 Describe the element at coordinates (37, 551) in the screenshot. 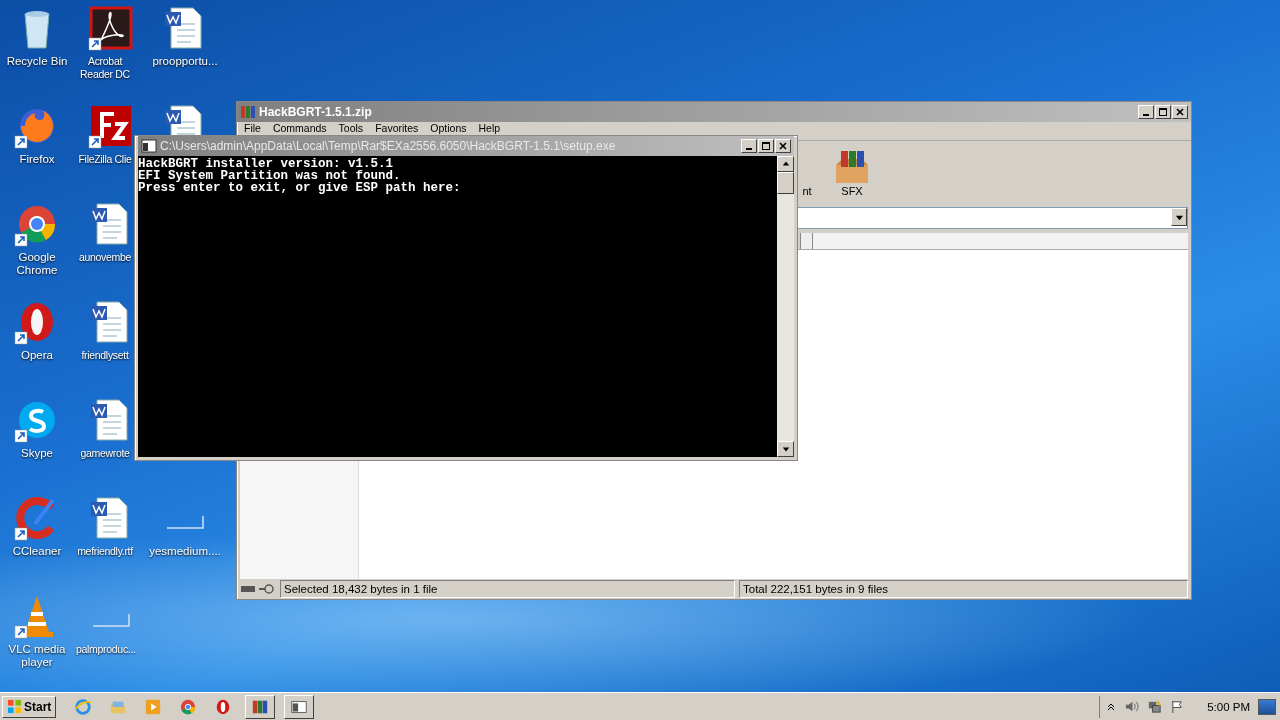

I see `icon-label: CCleaner` at that location.